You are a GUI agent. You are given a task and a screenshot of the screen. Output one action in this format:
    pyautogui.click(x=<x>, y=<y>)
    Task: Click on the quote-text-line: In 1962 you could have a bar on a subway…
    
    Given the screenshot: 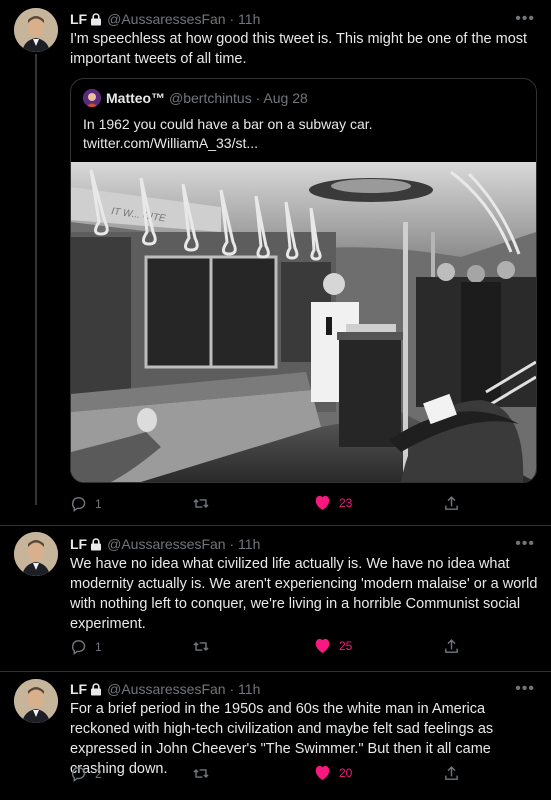 What is the action you would take?
    pyautogui.click(x=228, y=124)
    